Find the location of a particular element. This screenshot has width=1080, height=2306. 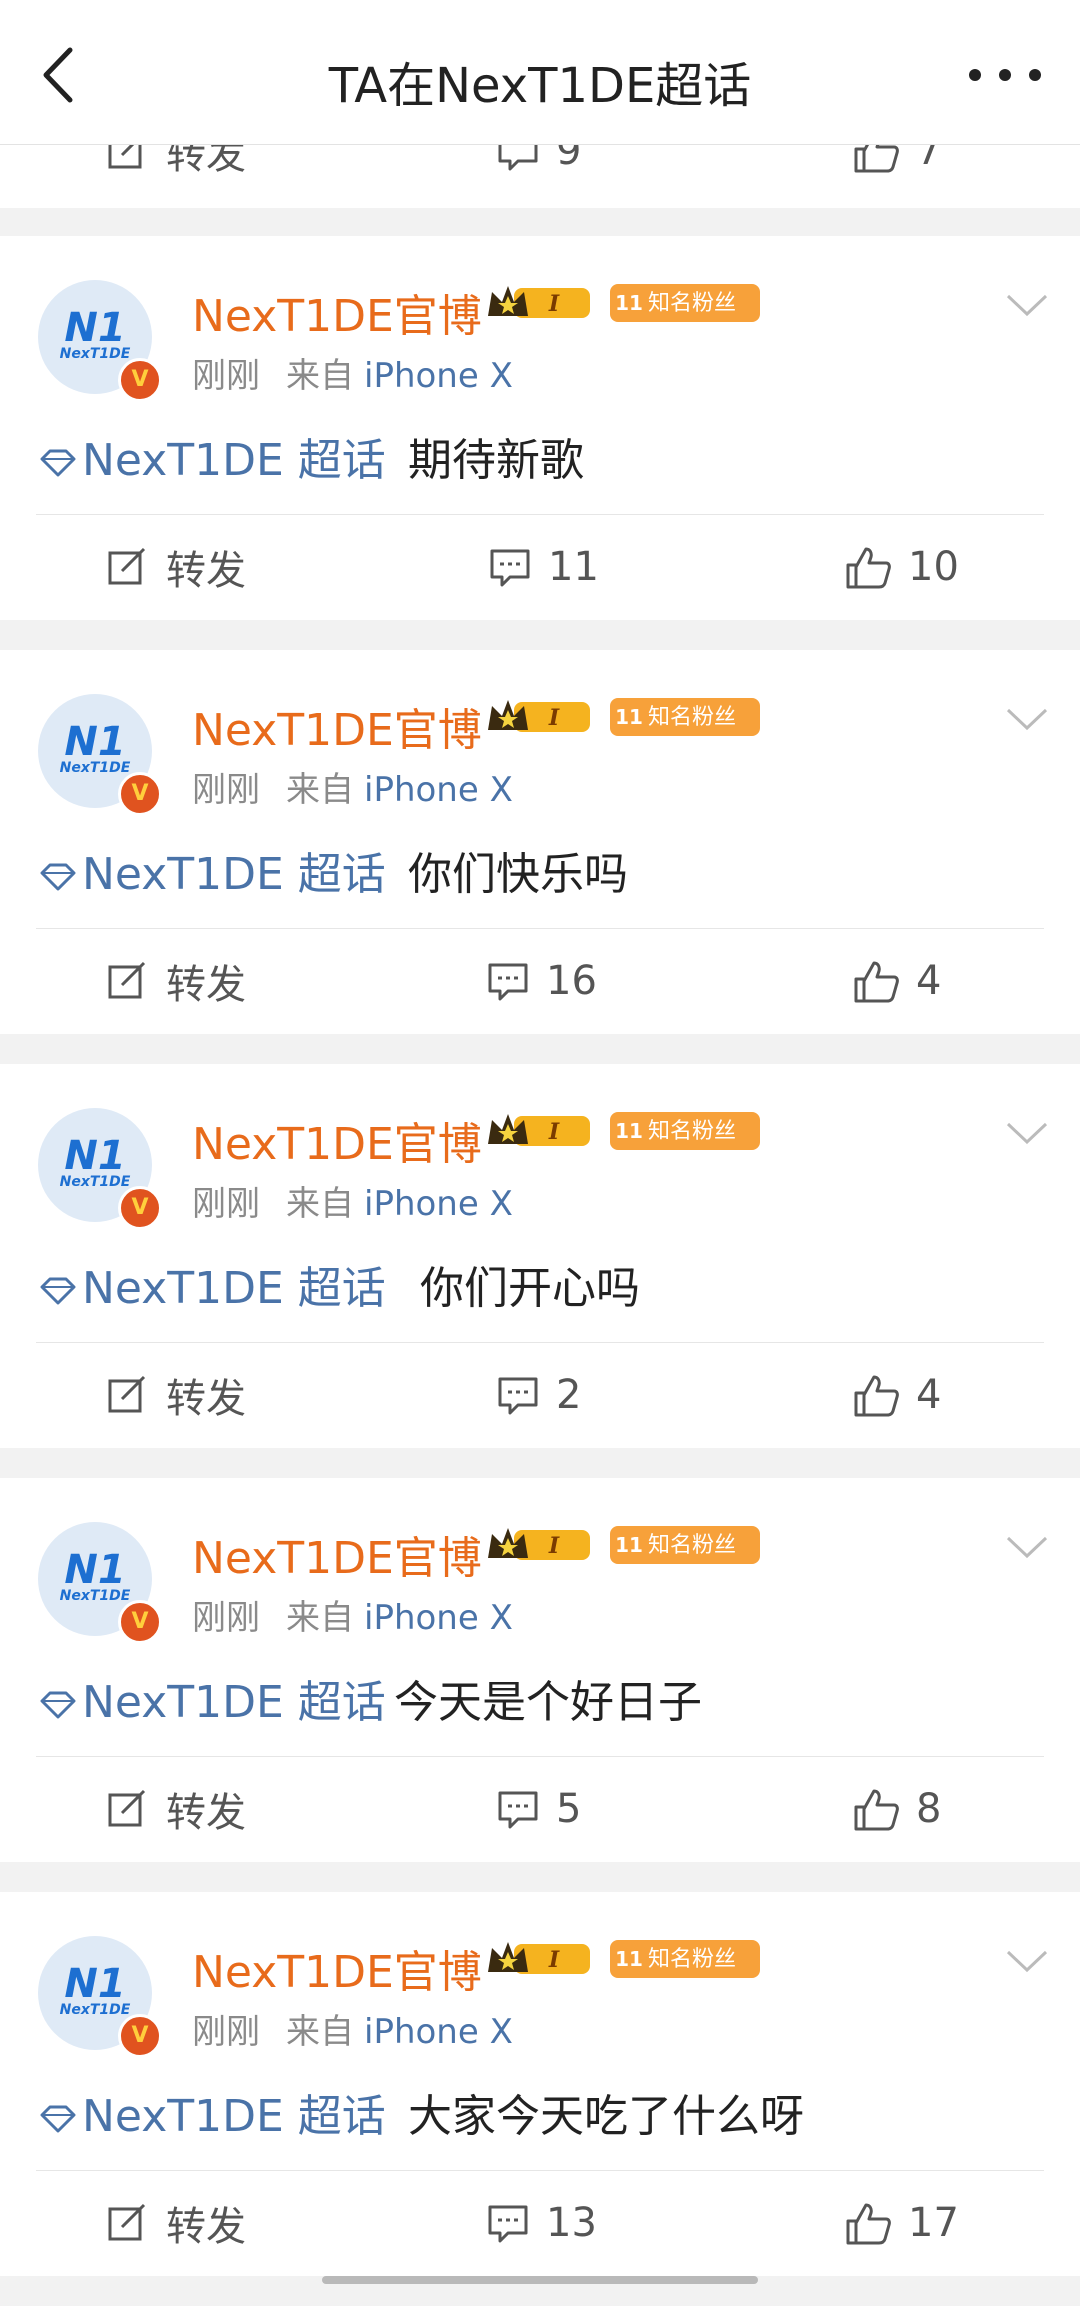

comment-button: 5 is located at coordinates (538, 1809).